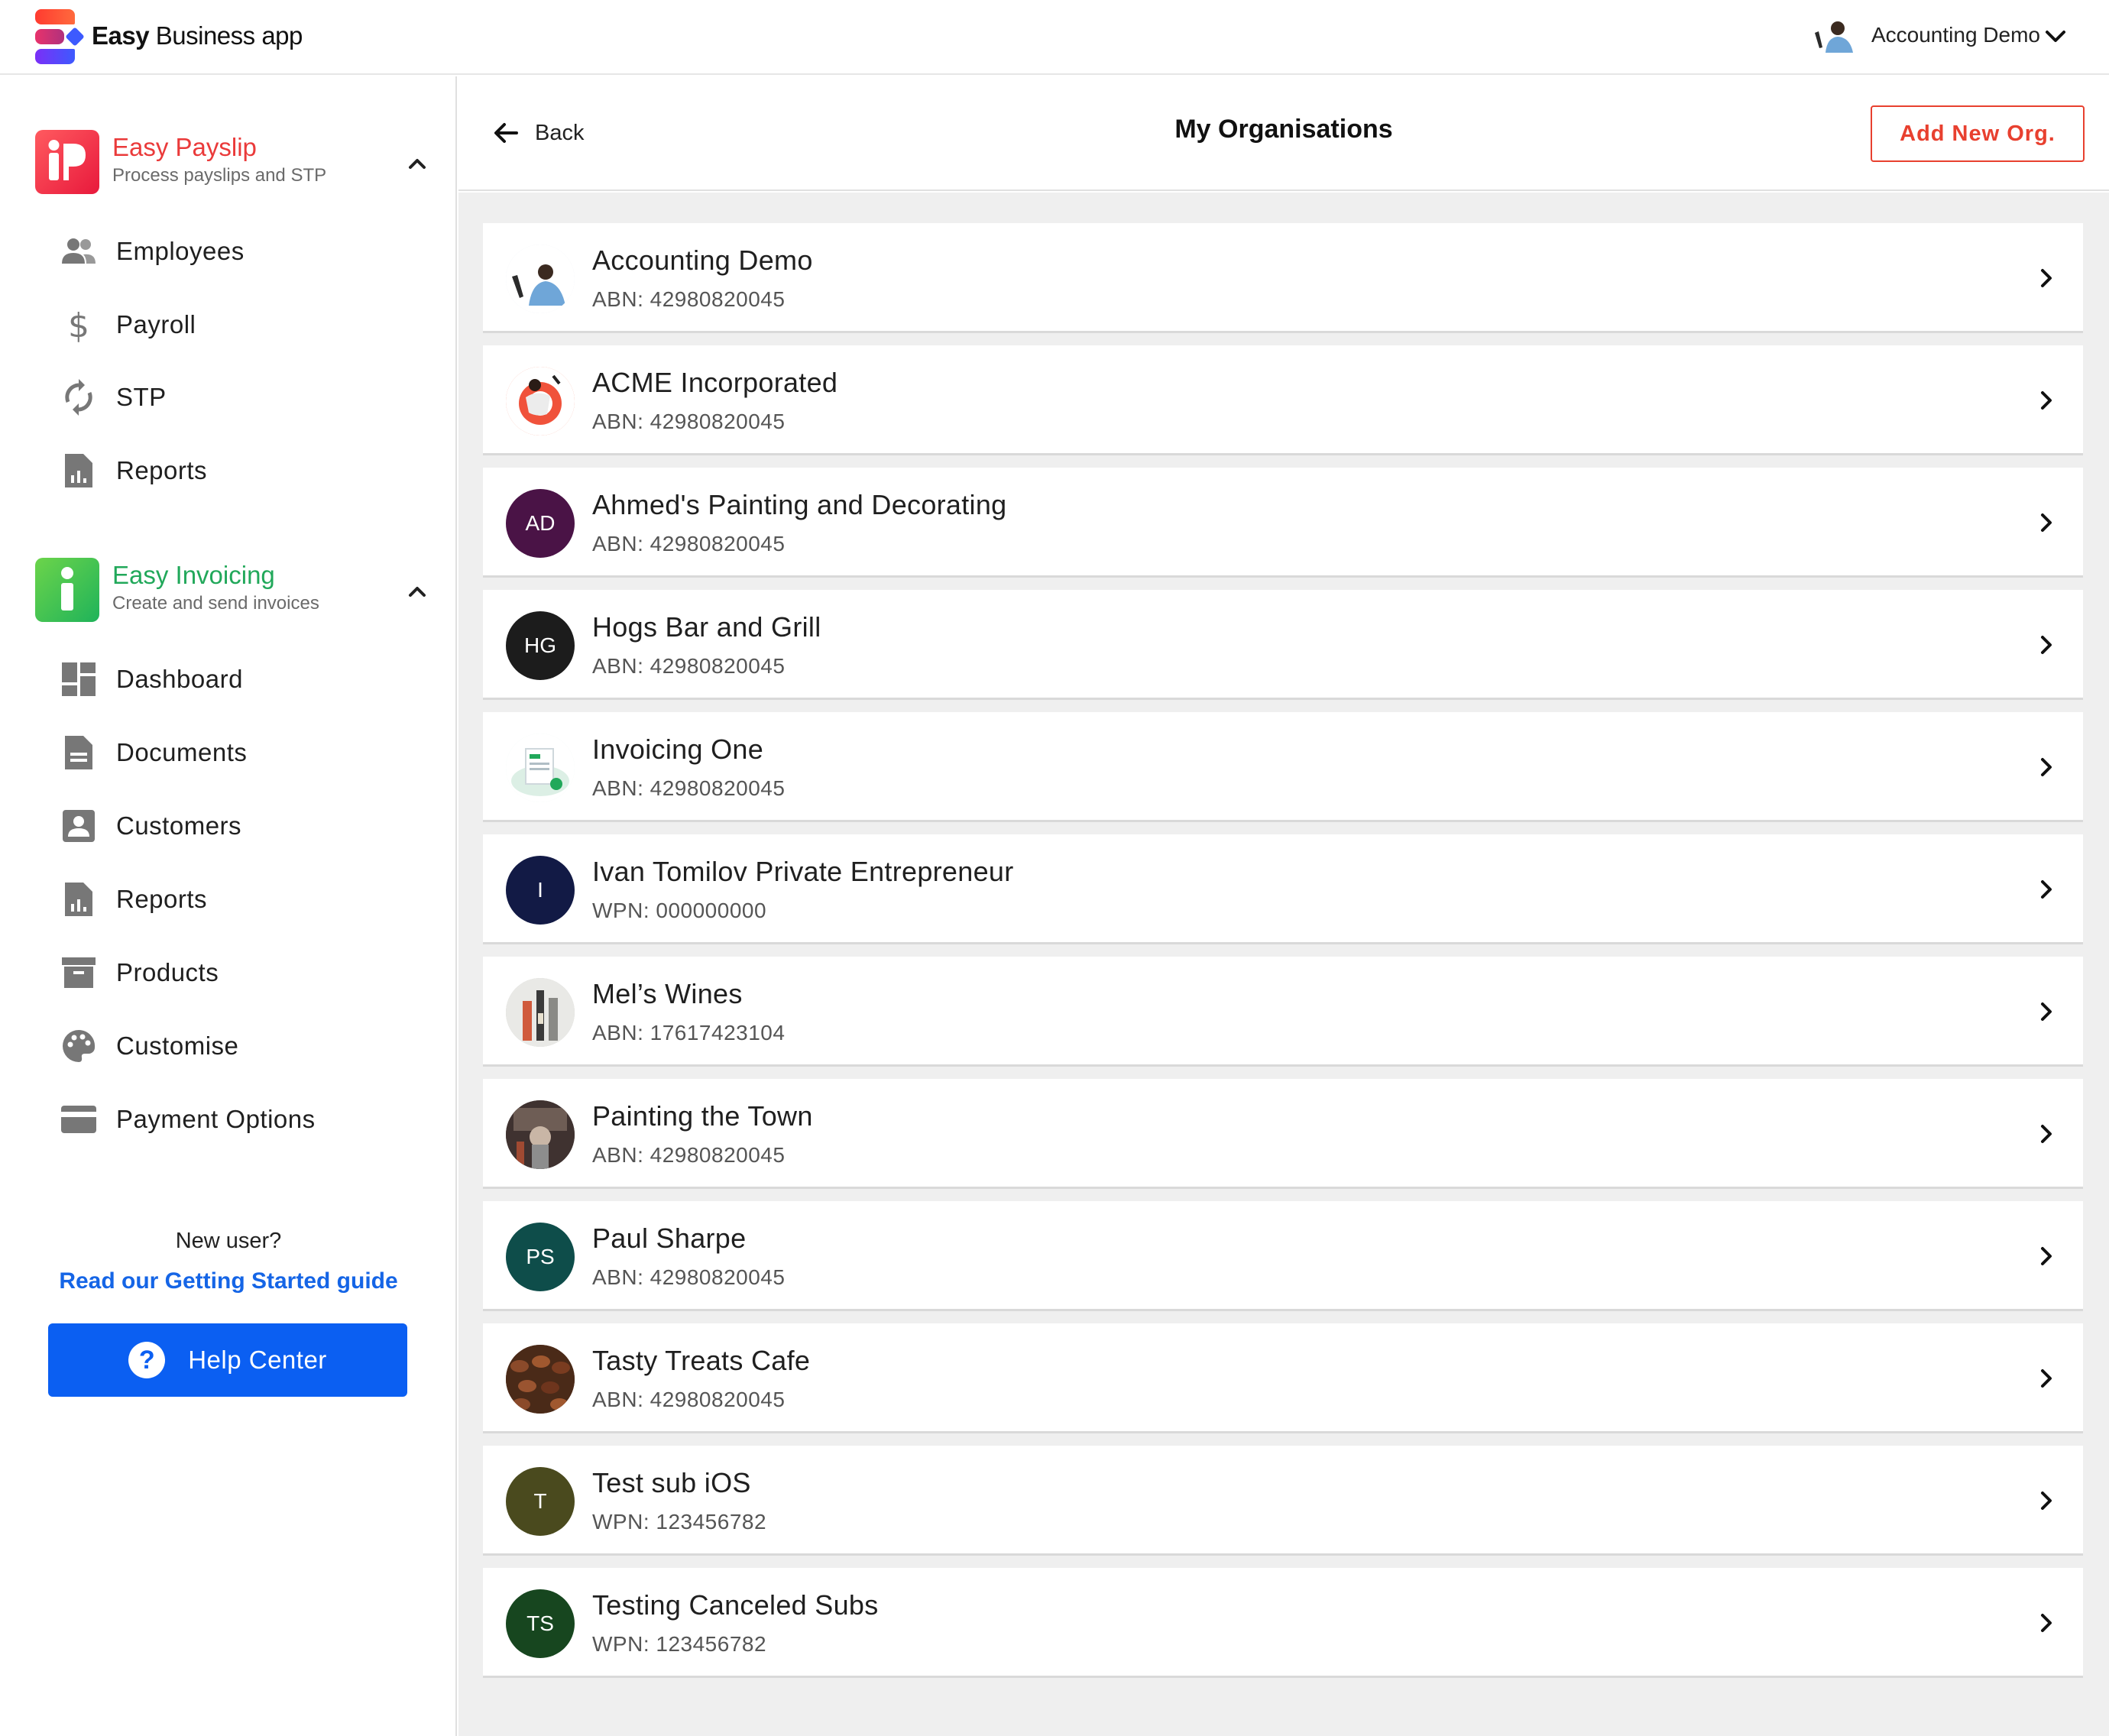 The height and width of the screenshot is (1736, 2109). I want to click on organisation-row: Accounting Demo ABN: 42980820045, so click(1283, 278).